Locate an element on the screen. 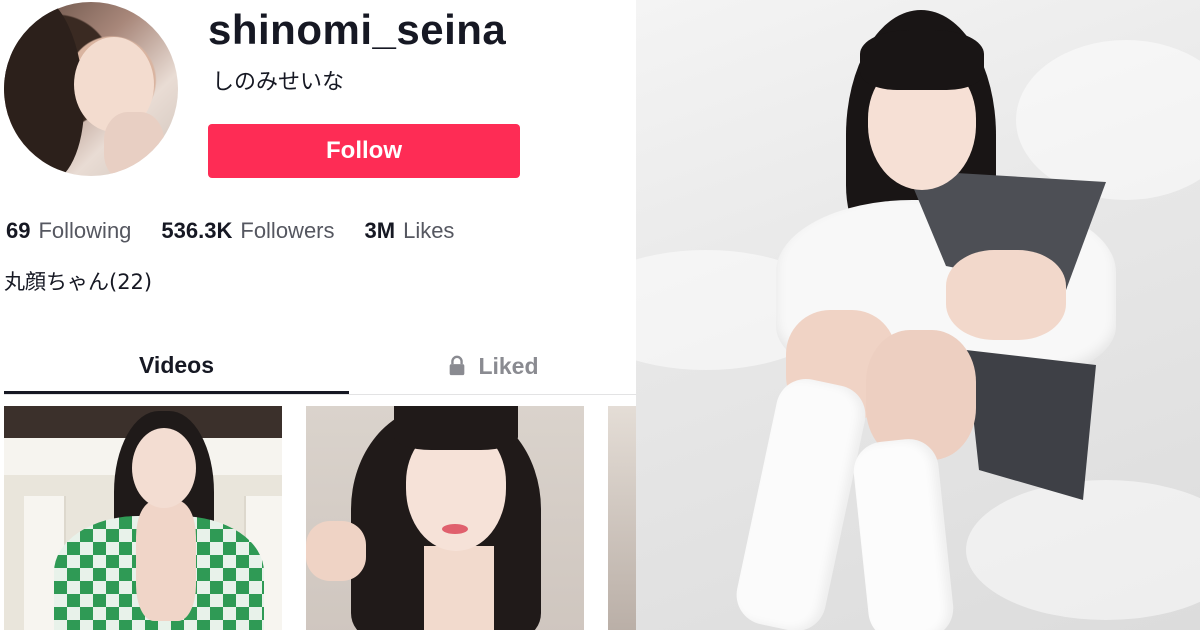 Image resolution: width=1200 pixels, height=630 pixels. lock-icon is located at coordinates (457, 365).